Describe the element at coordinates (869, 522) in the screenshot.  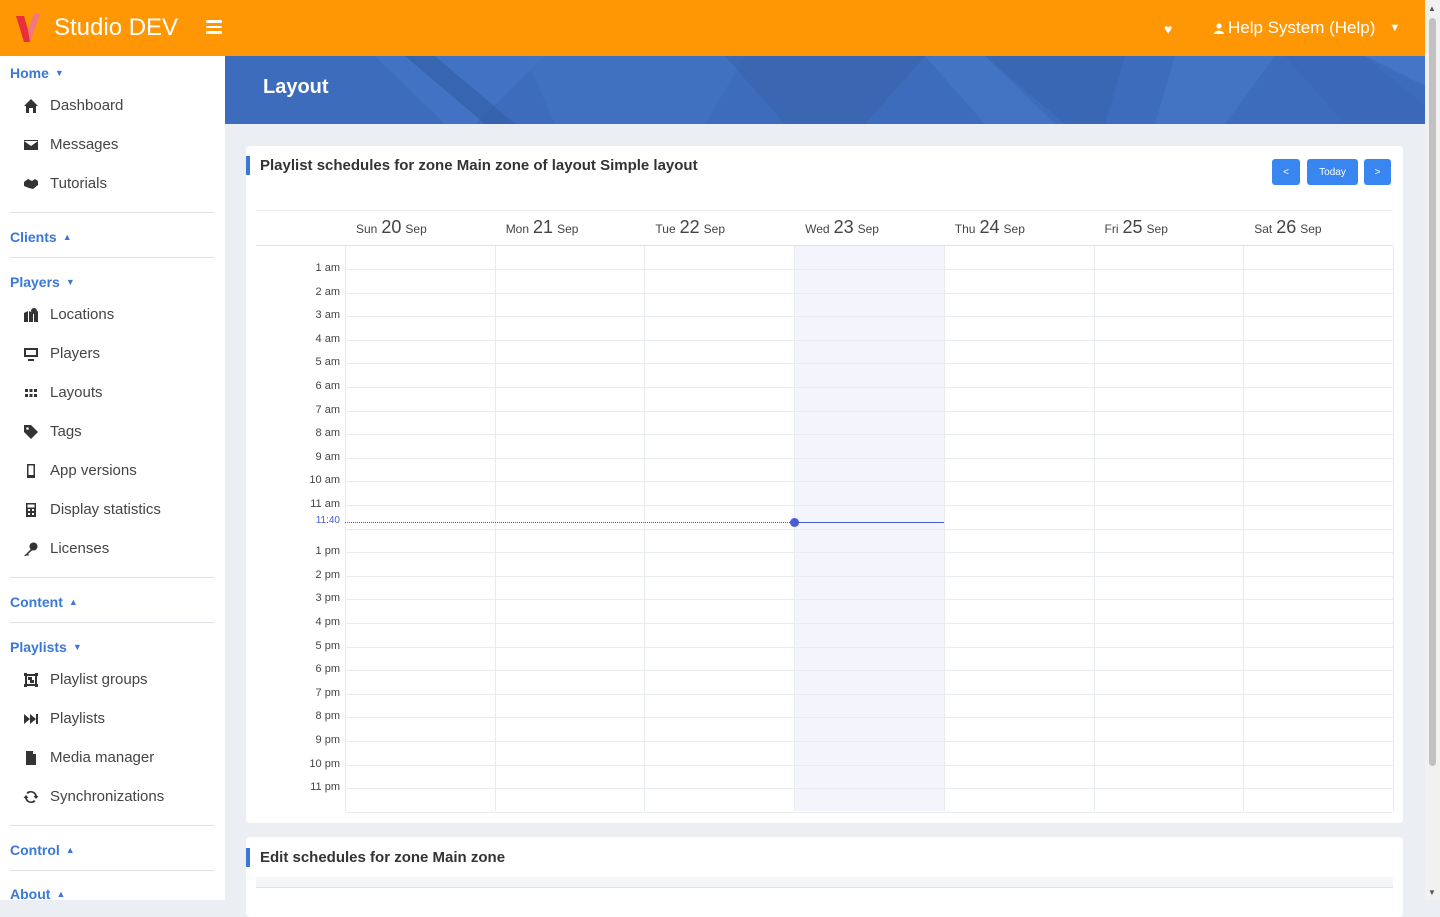
I see `current-time-line` at that location.